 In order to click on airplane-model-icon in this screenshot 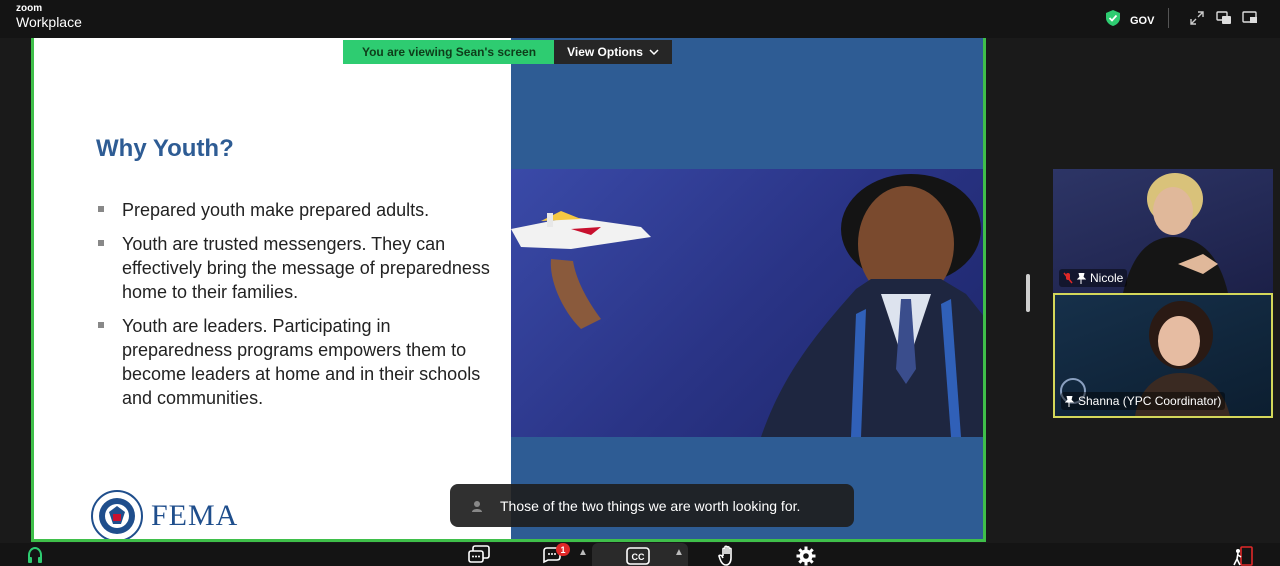, I will do `click(581, 230)`.